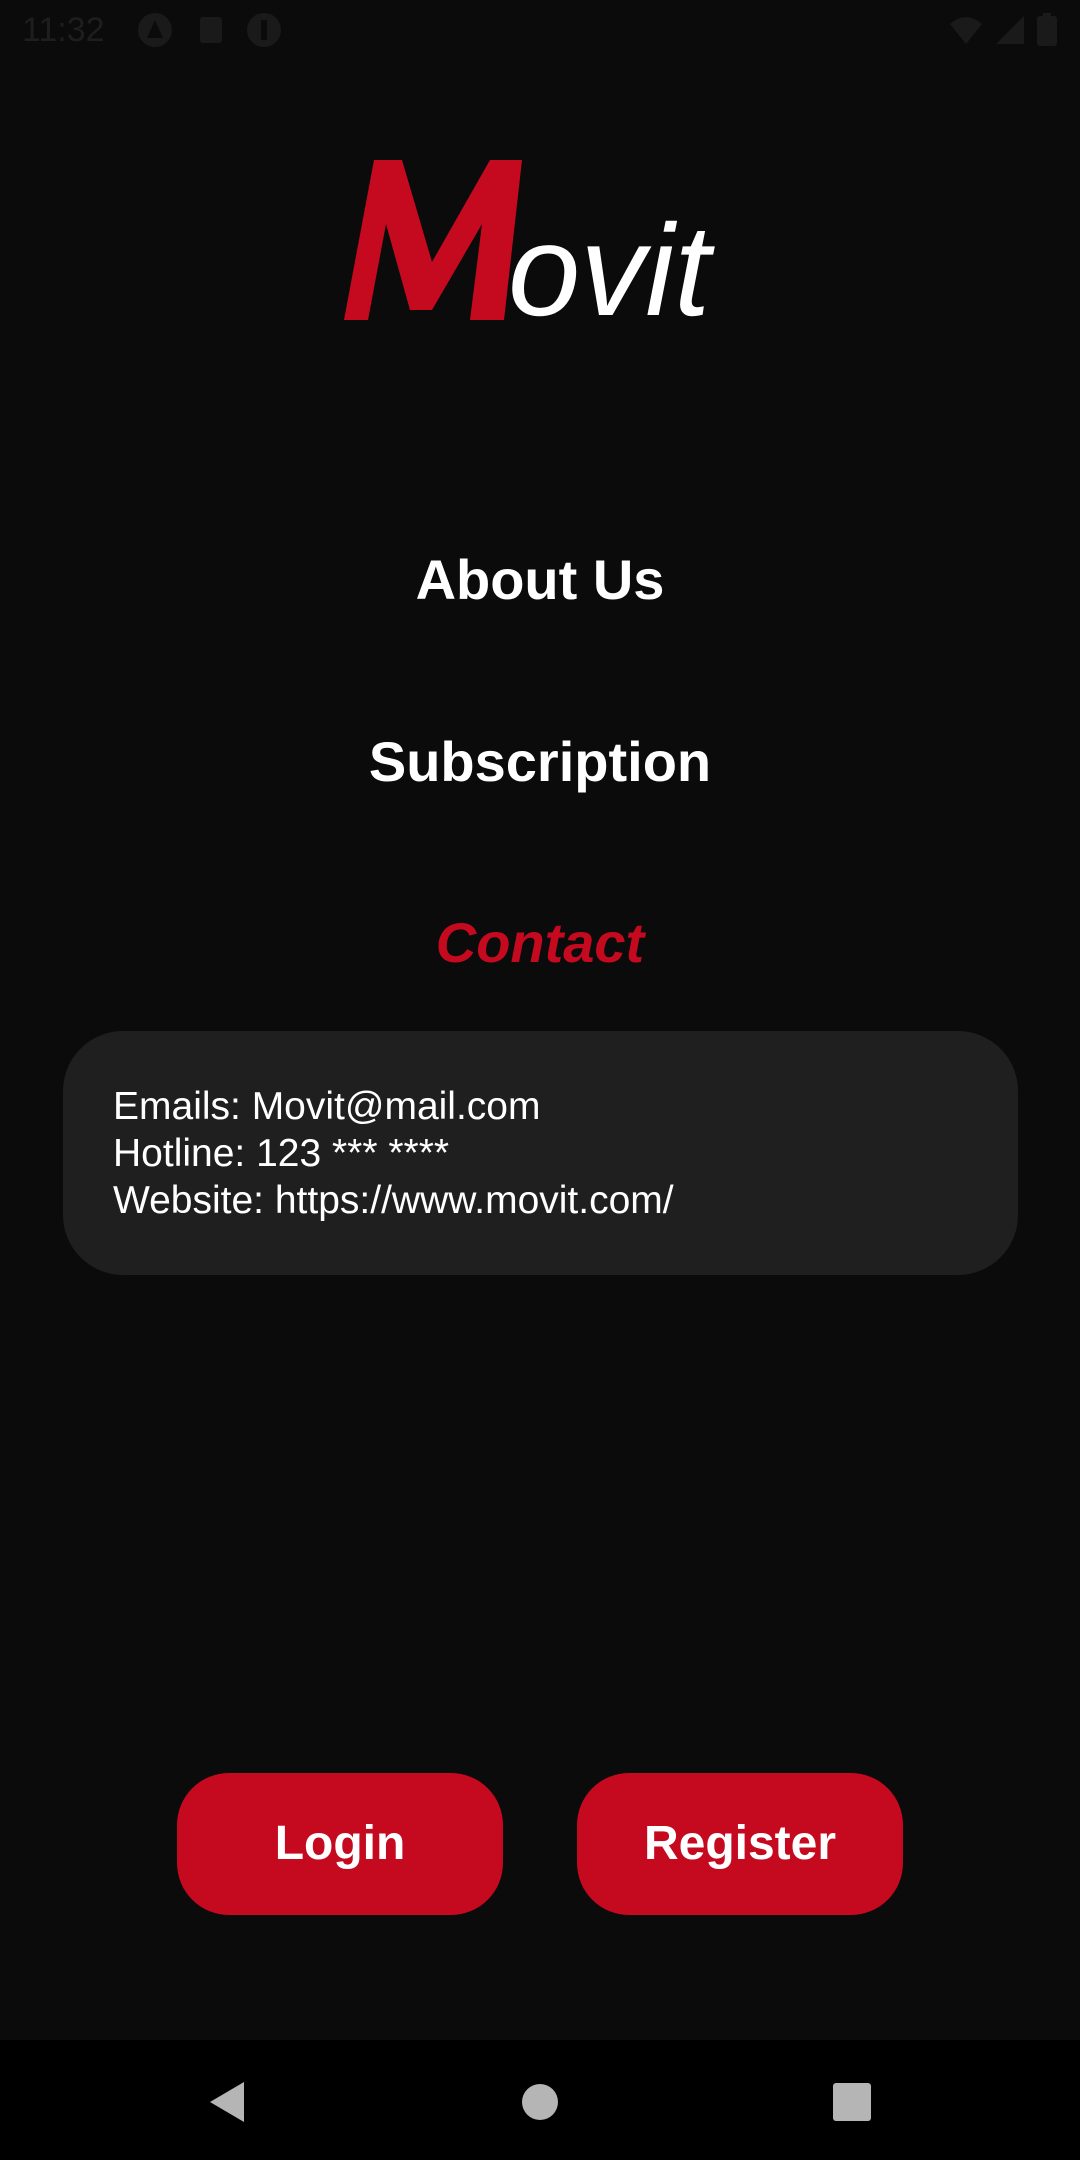 This screenshot has height=2160, width=1080. What do you see at coordinates (611, 263) in the screenshot?
I see `logo-text: ovit` at bounding box center [611, 263].